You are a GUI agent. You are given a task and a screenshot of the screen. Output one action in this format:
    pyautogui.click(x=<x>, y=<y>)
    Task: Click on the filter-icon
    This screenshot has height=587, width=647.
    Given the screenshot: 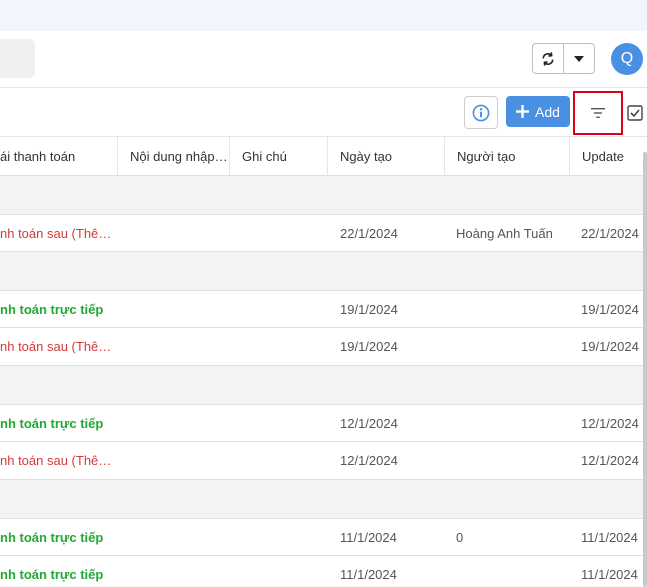 What is the action you would take?
    pyautogui.click(x=598, y=113)
    